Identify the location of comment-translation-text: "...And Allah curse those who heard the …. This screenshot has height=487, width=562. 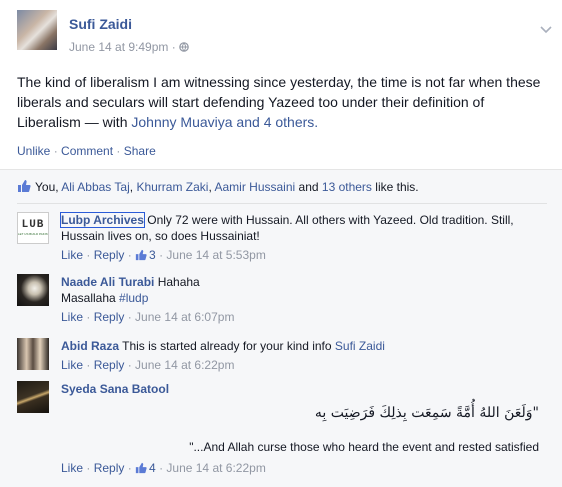
(364, 447).